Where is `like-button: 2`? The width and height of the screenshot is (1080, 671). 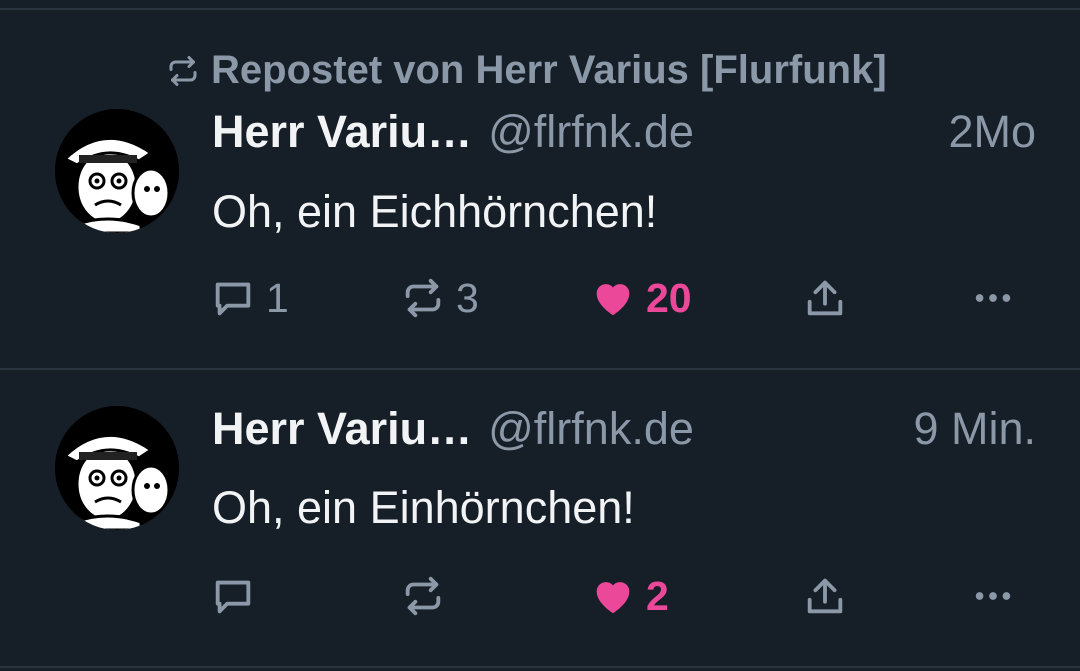
like-button: 2 is located at coordinates (629, 596).